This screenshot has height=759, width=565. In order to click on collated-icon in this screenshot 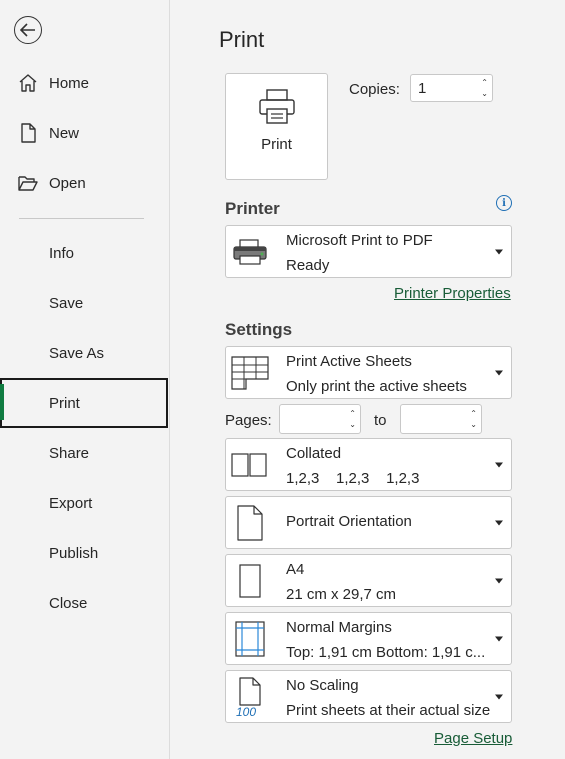, I will do `click(250, 465)`.